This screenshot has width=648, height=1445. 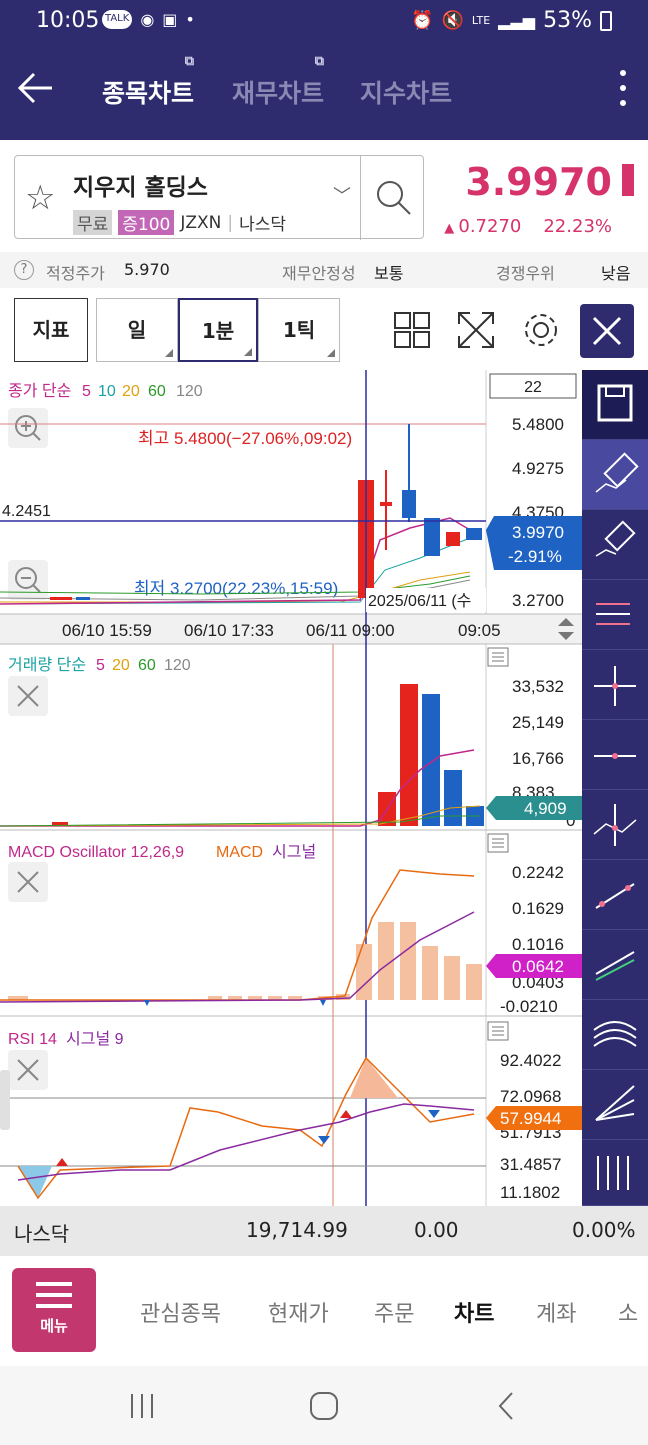 What do you see at coordinates (28, 580) in the screenshot?
I see `zoom-out-icon` at bounding box center [28, 580].